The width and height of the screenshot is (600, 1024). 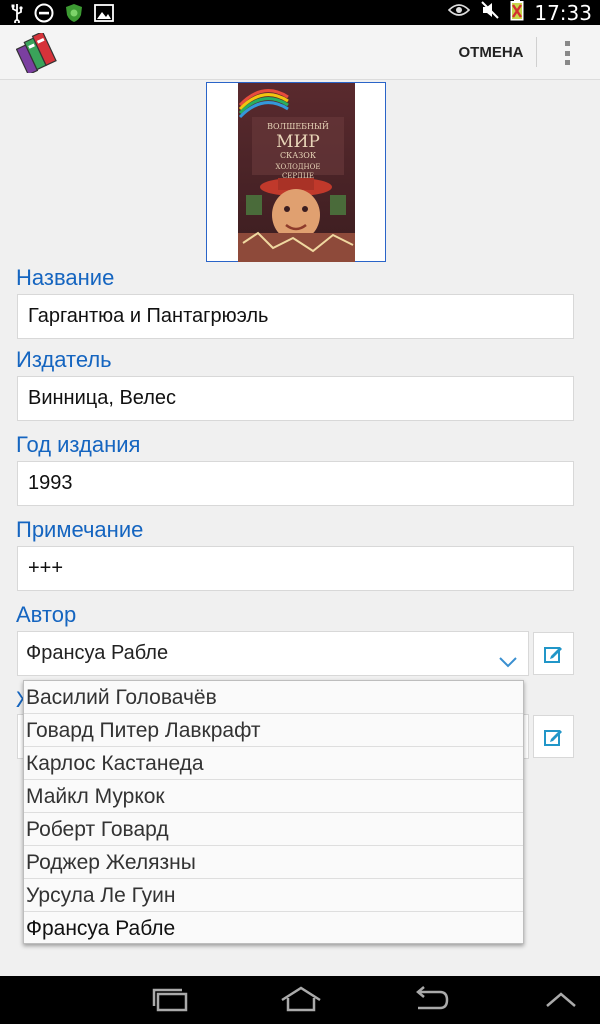 What do you see at coordinates (78, 444) in the screenshot?
I see `year-label: Год издания` at bounding box center [78, 444].